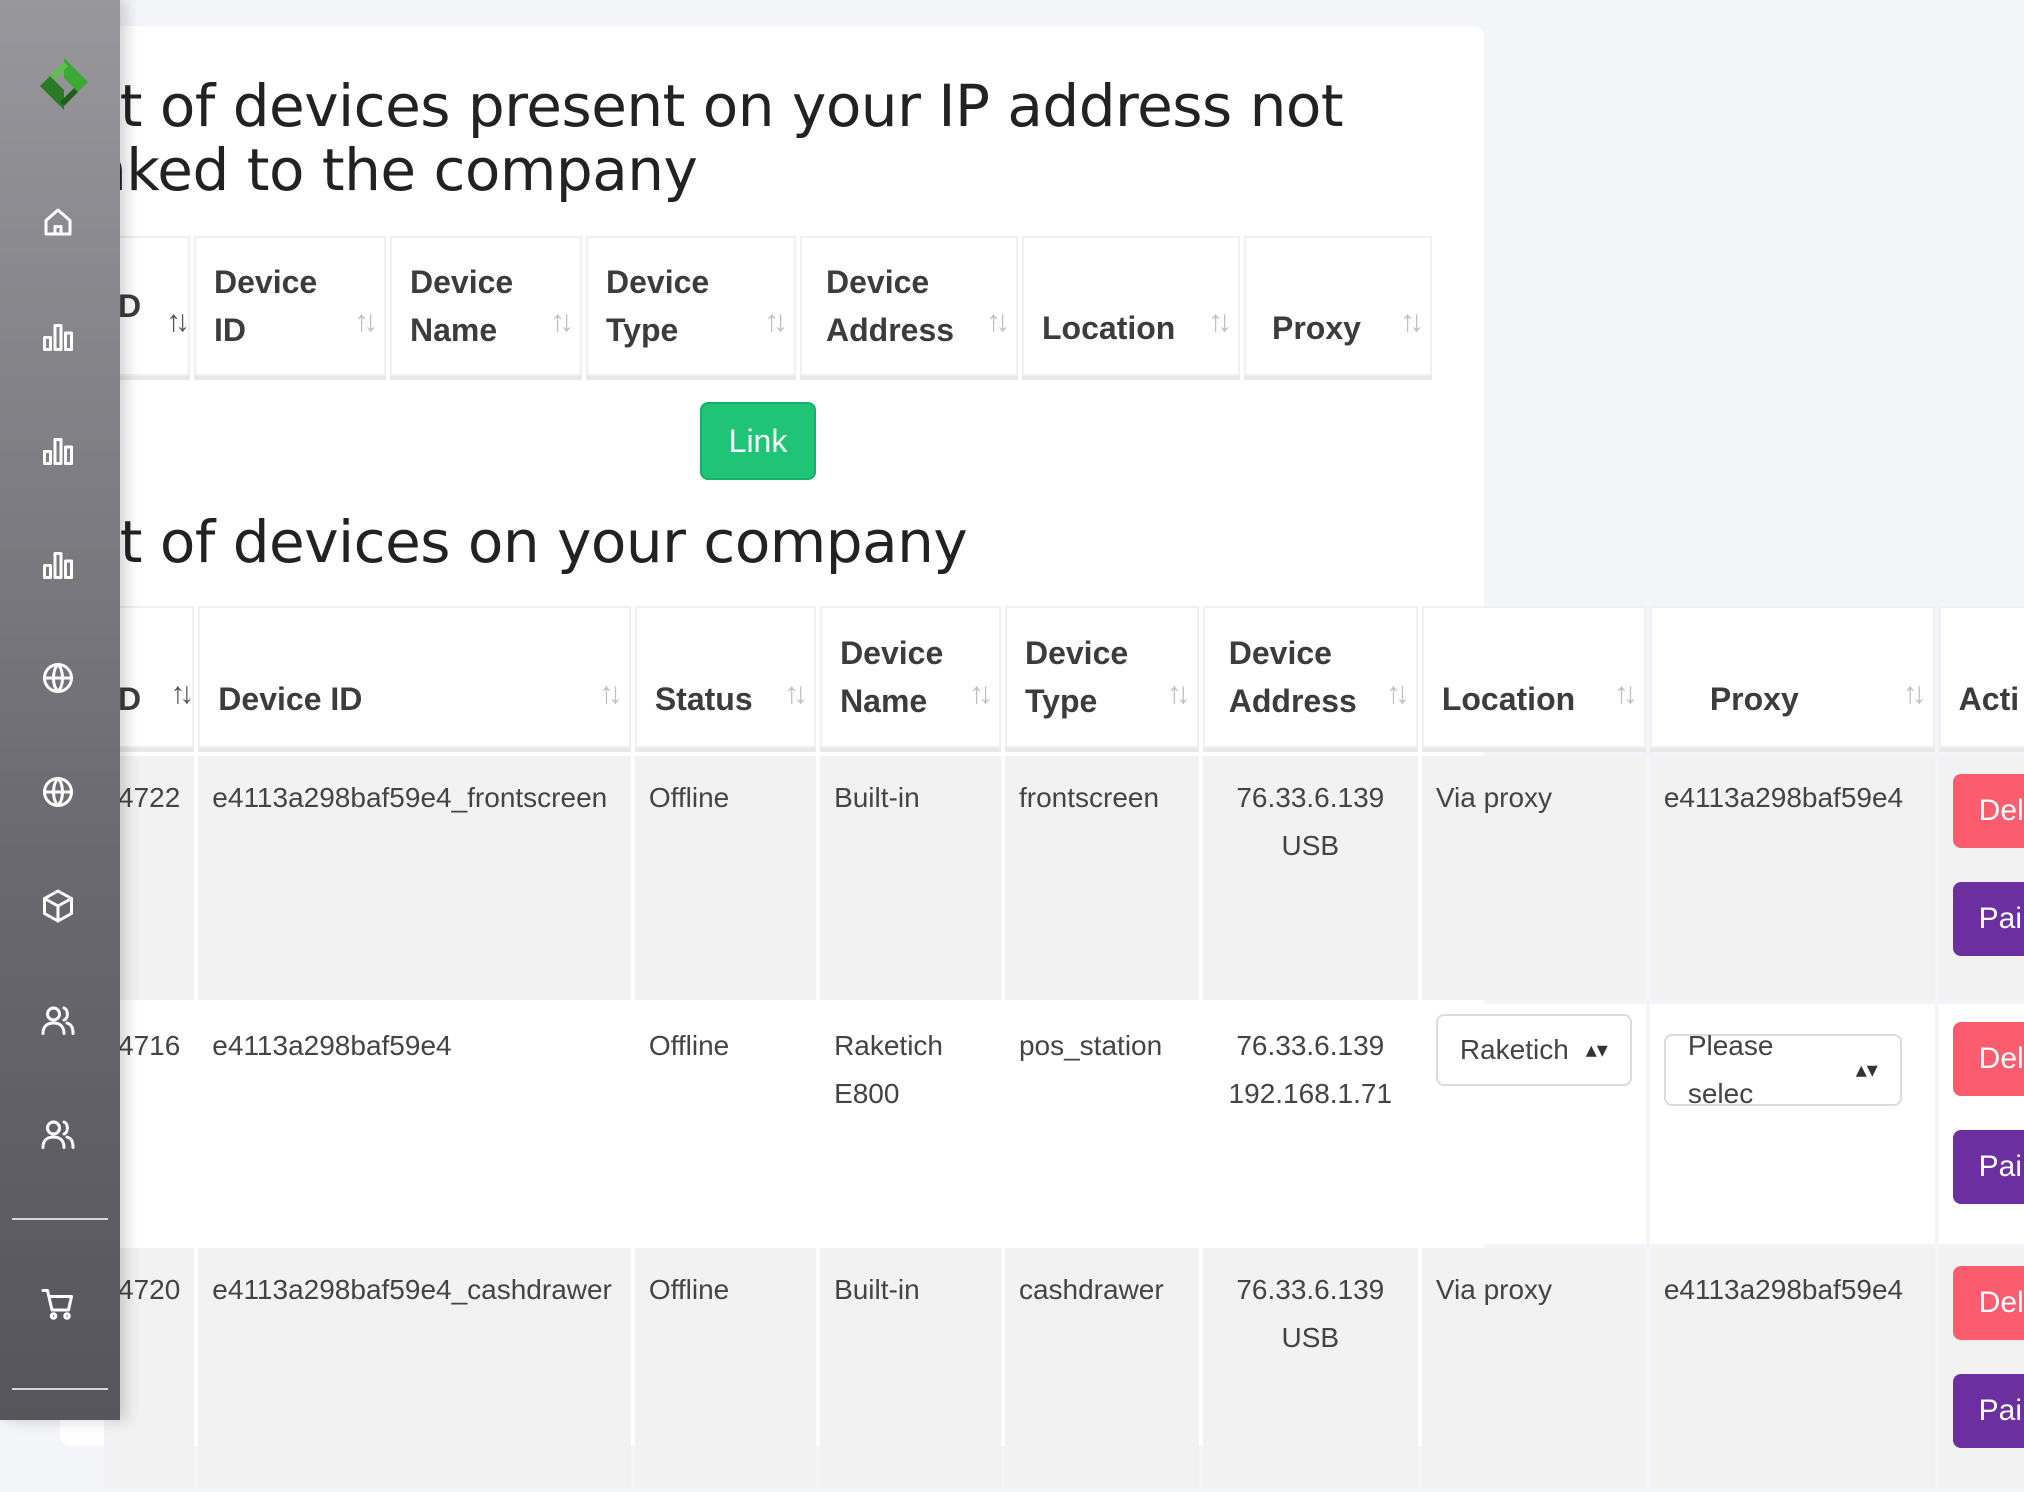  Describe the element at coordinates (1533, 1050) in the screenshot. I see `location-select: Raketich ▴▾` at that location.